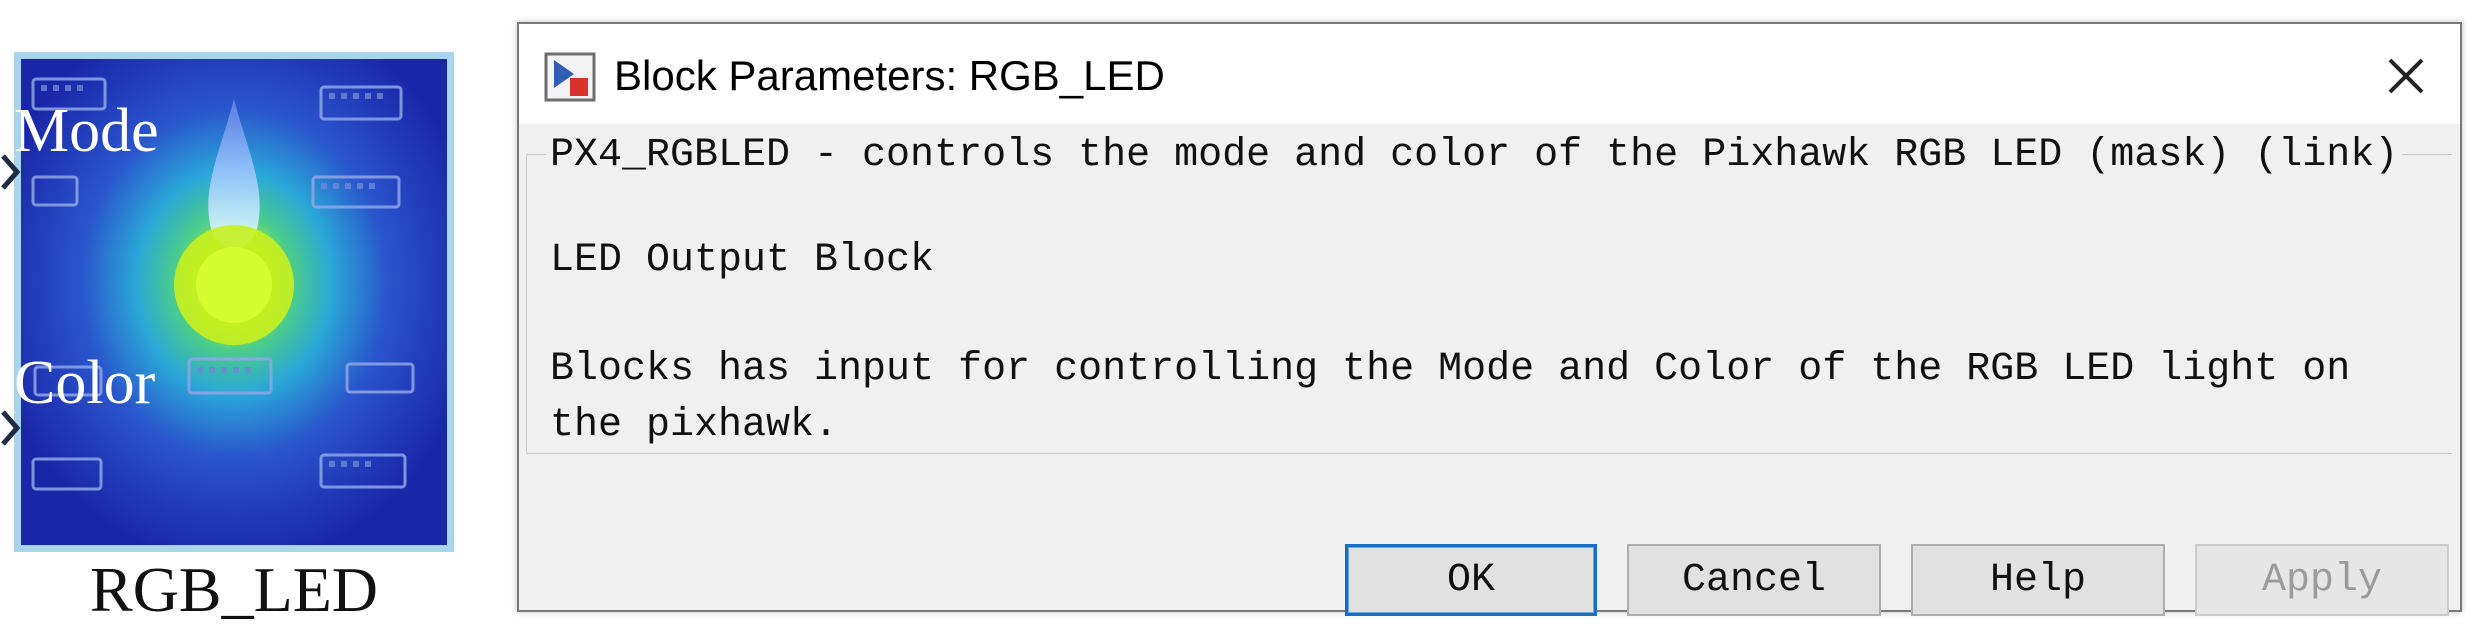  What do you see at coordinates (2038, 580) in the screenshot?
I see `help-button: Help` at bounding box center [2038, 580].